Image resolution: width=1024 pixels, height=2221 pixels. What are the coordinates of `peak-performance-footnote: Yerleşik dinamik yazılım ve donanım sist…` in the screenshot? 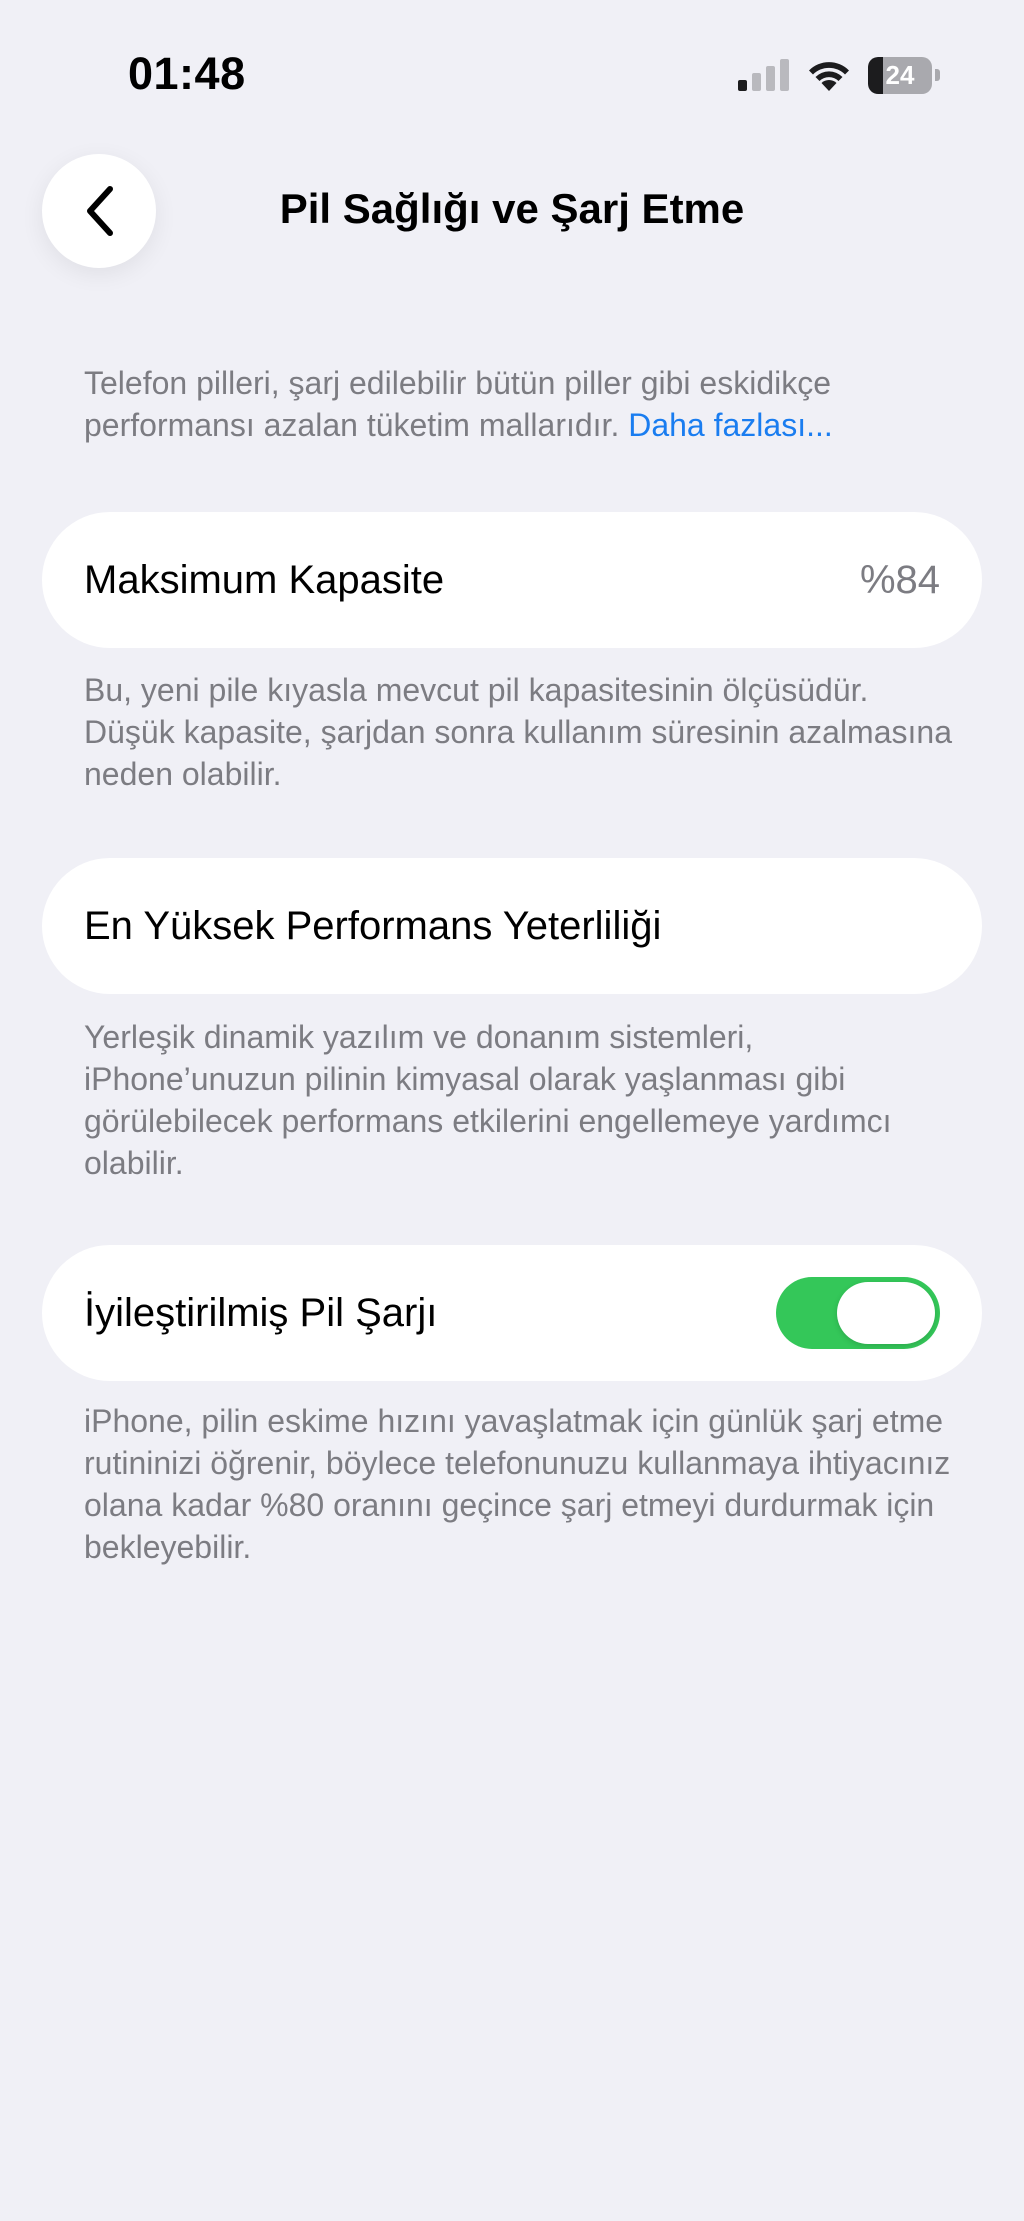 It's located at (488, 1100).